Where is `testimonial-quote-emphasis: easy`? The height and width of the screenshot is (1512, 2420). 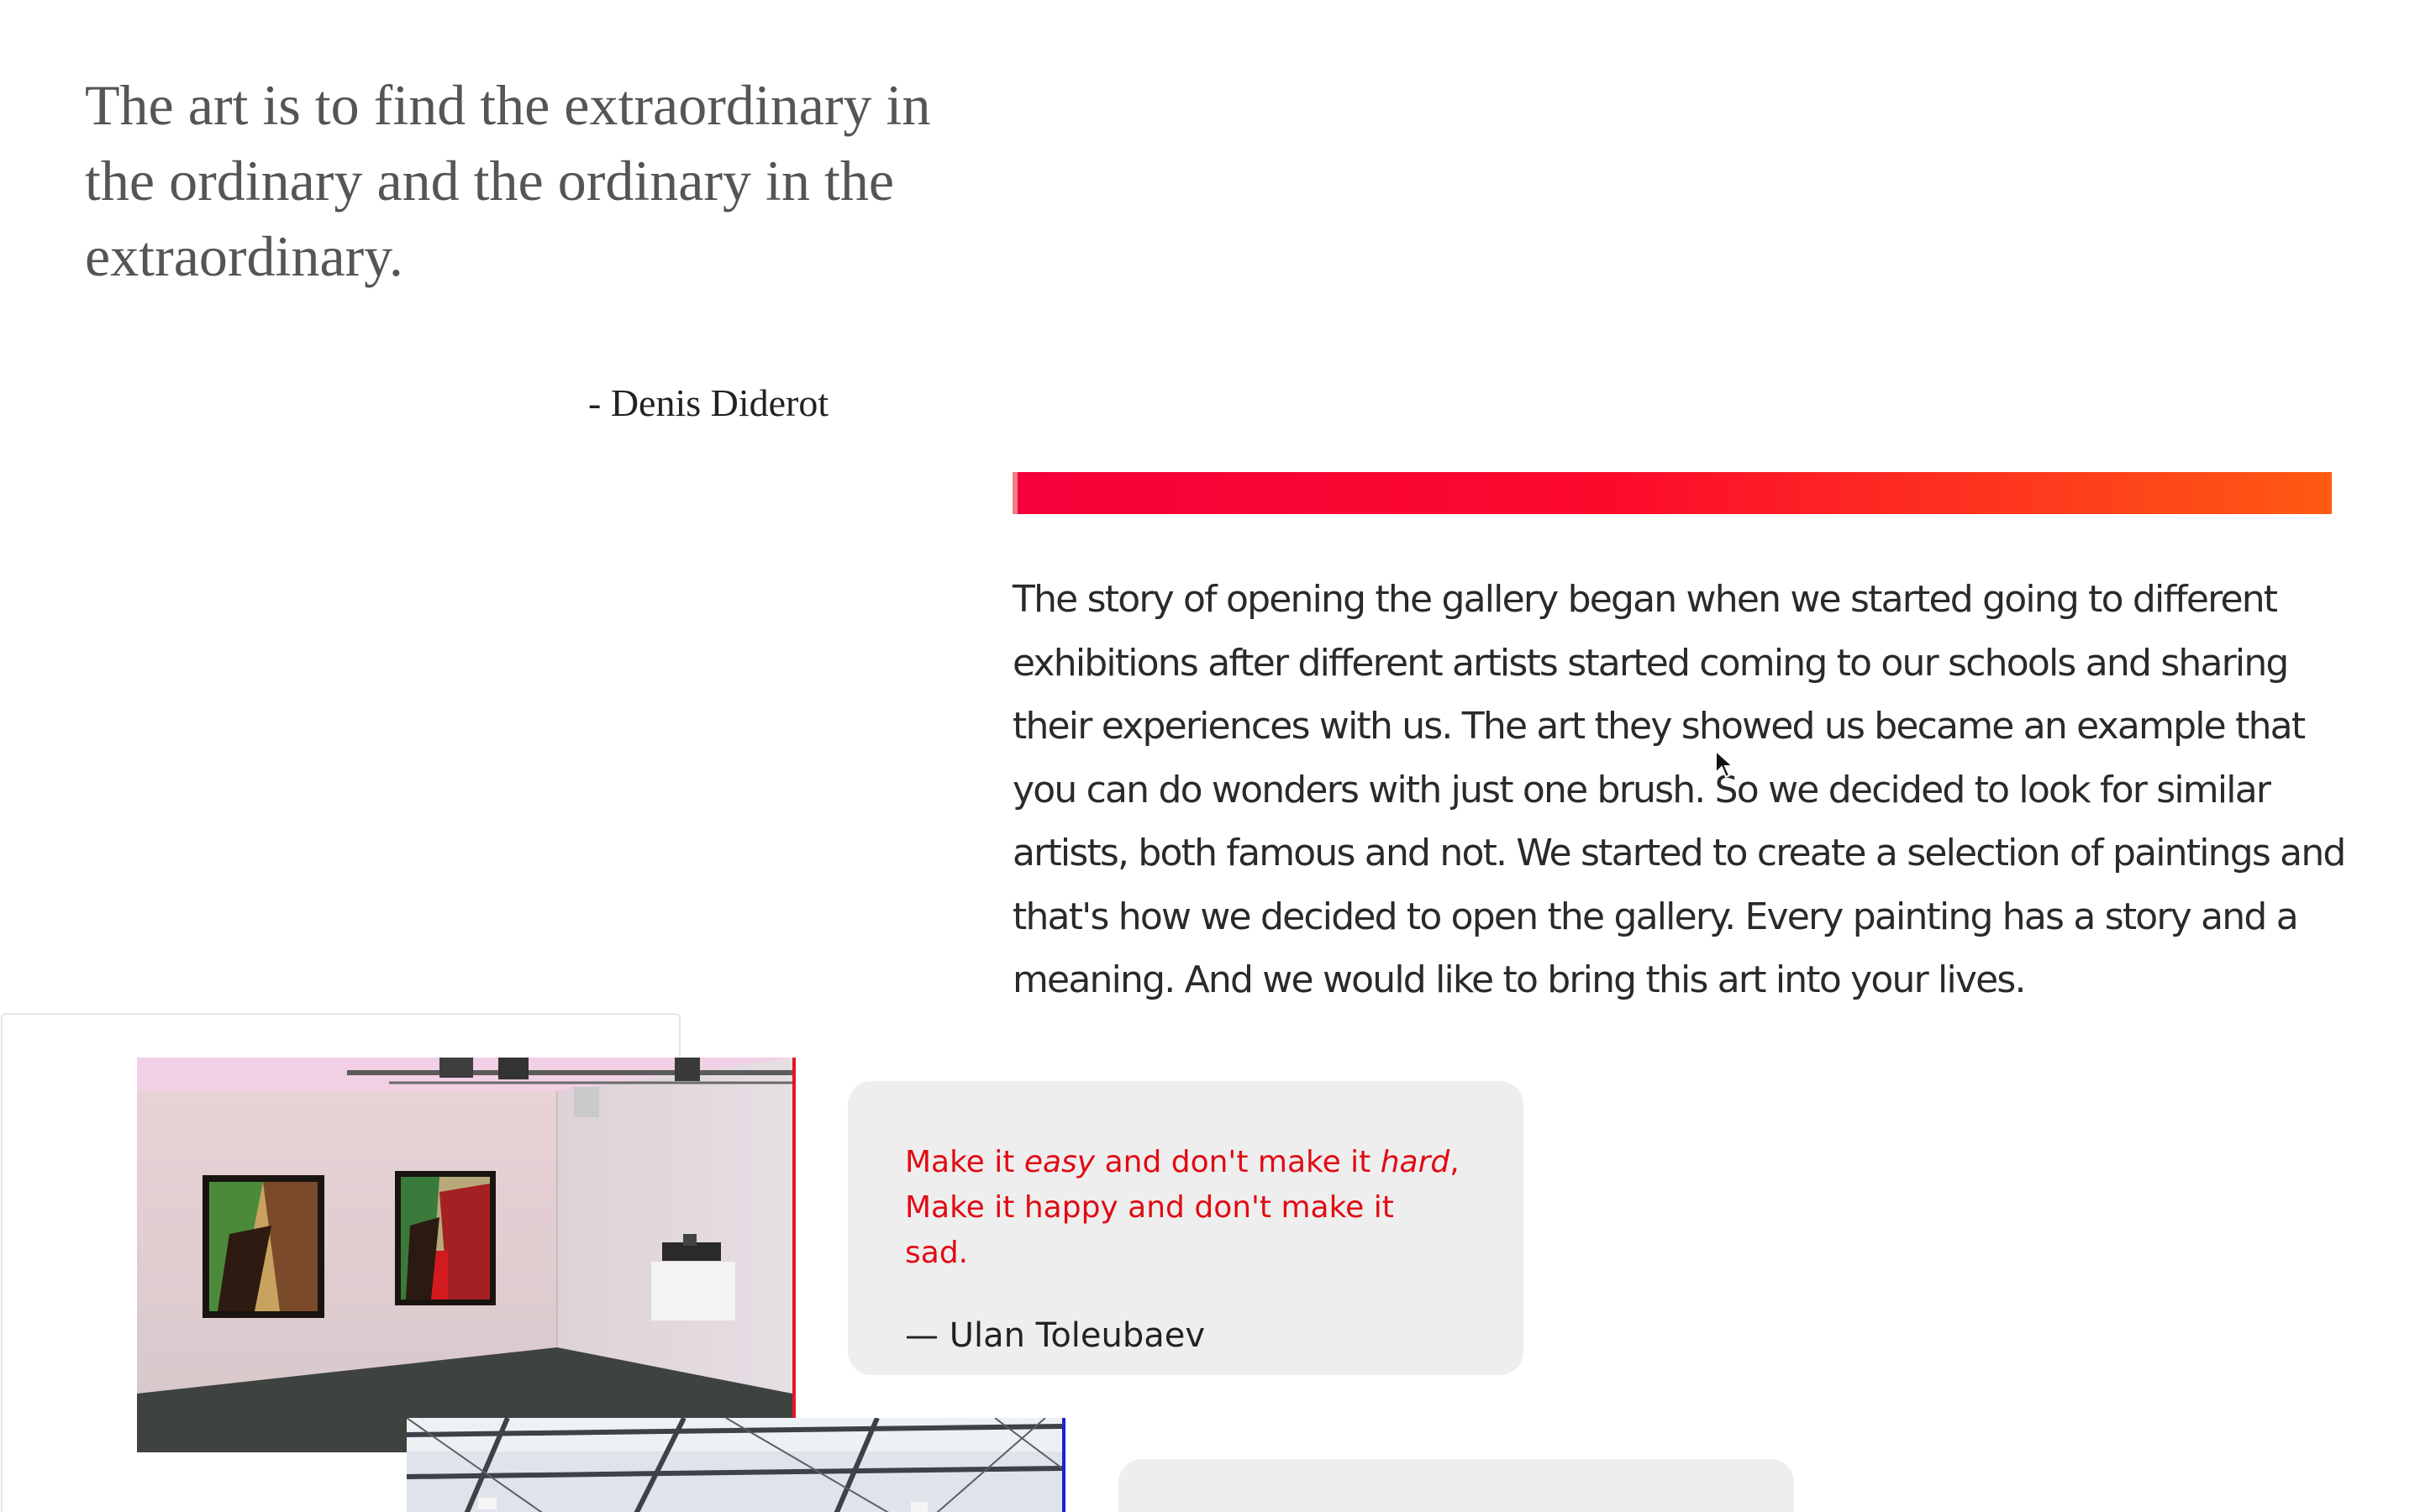 testimonial-quote-emphasis: easy is located at coordinates (1059, 1162).